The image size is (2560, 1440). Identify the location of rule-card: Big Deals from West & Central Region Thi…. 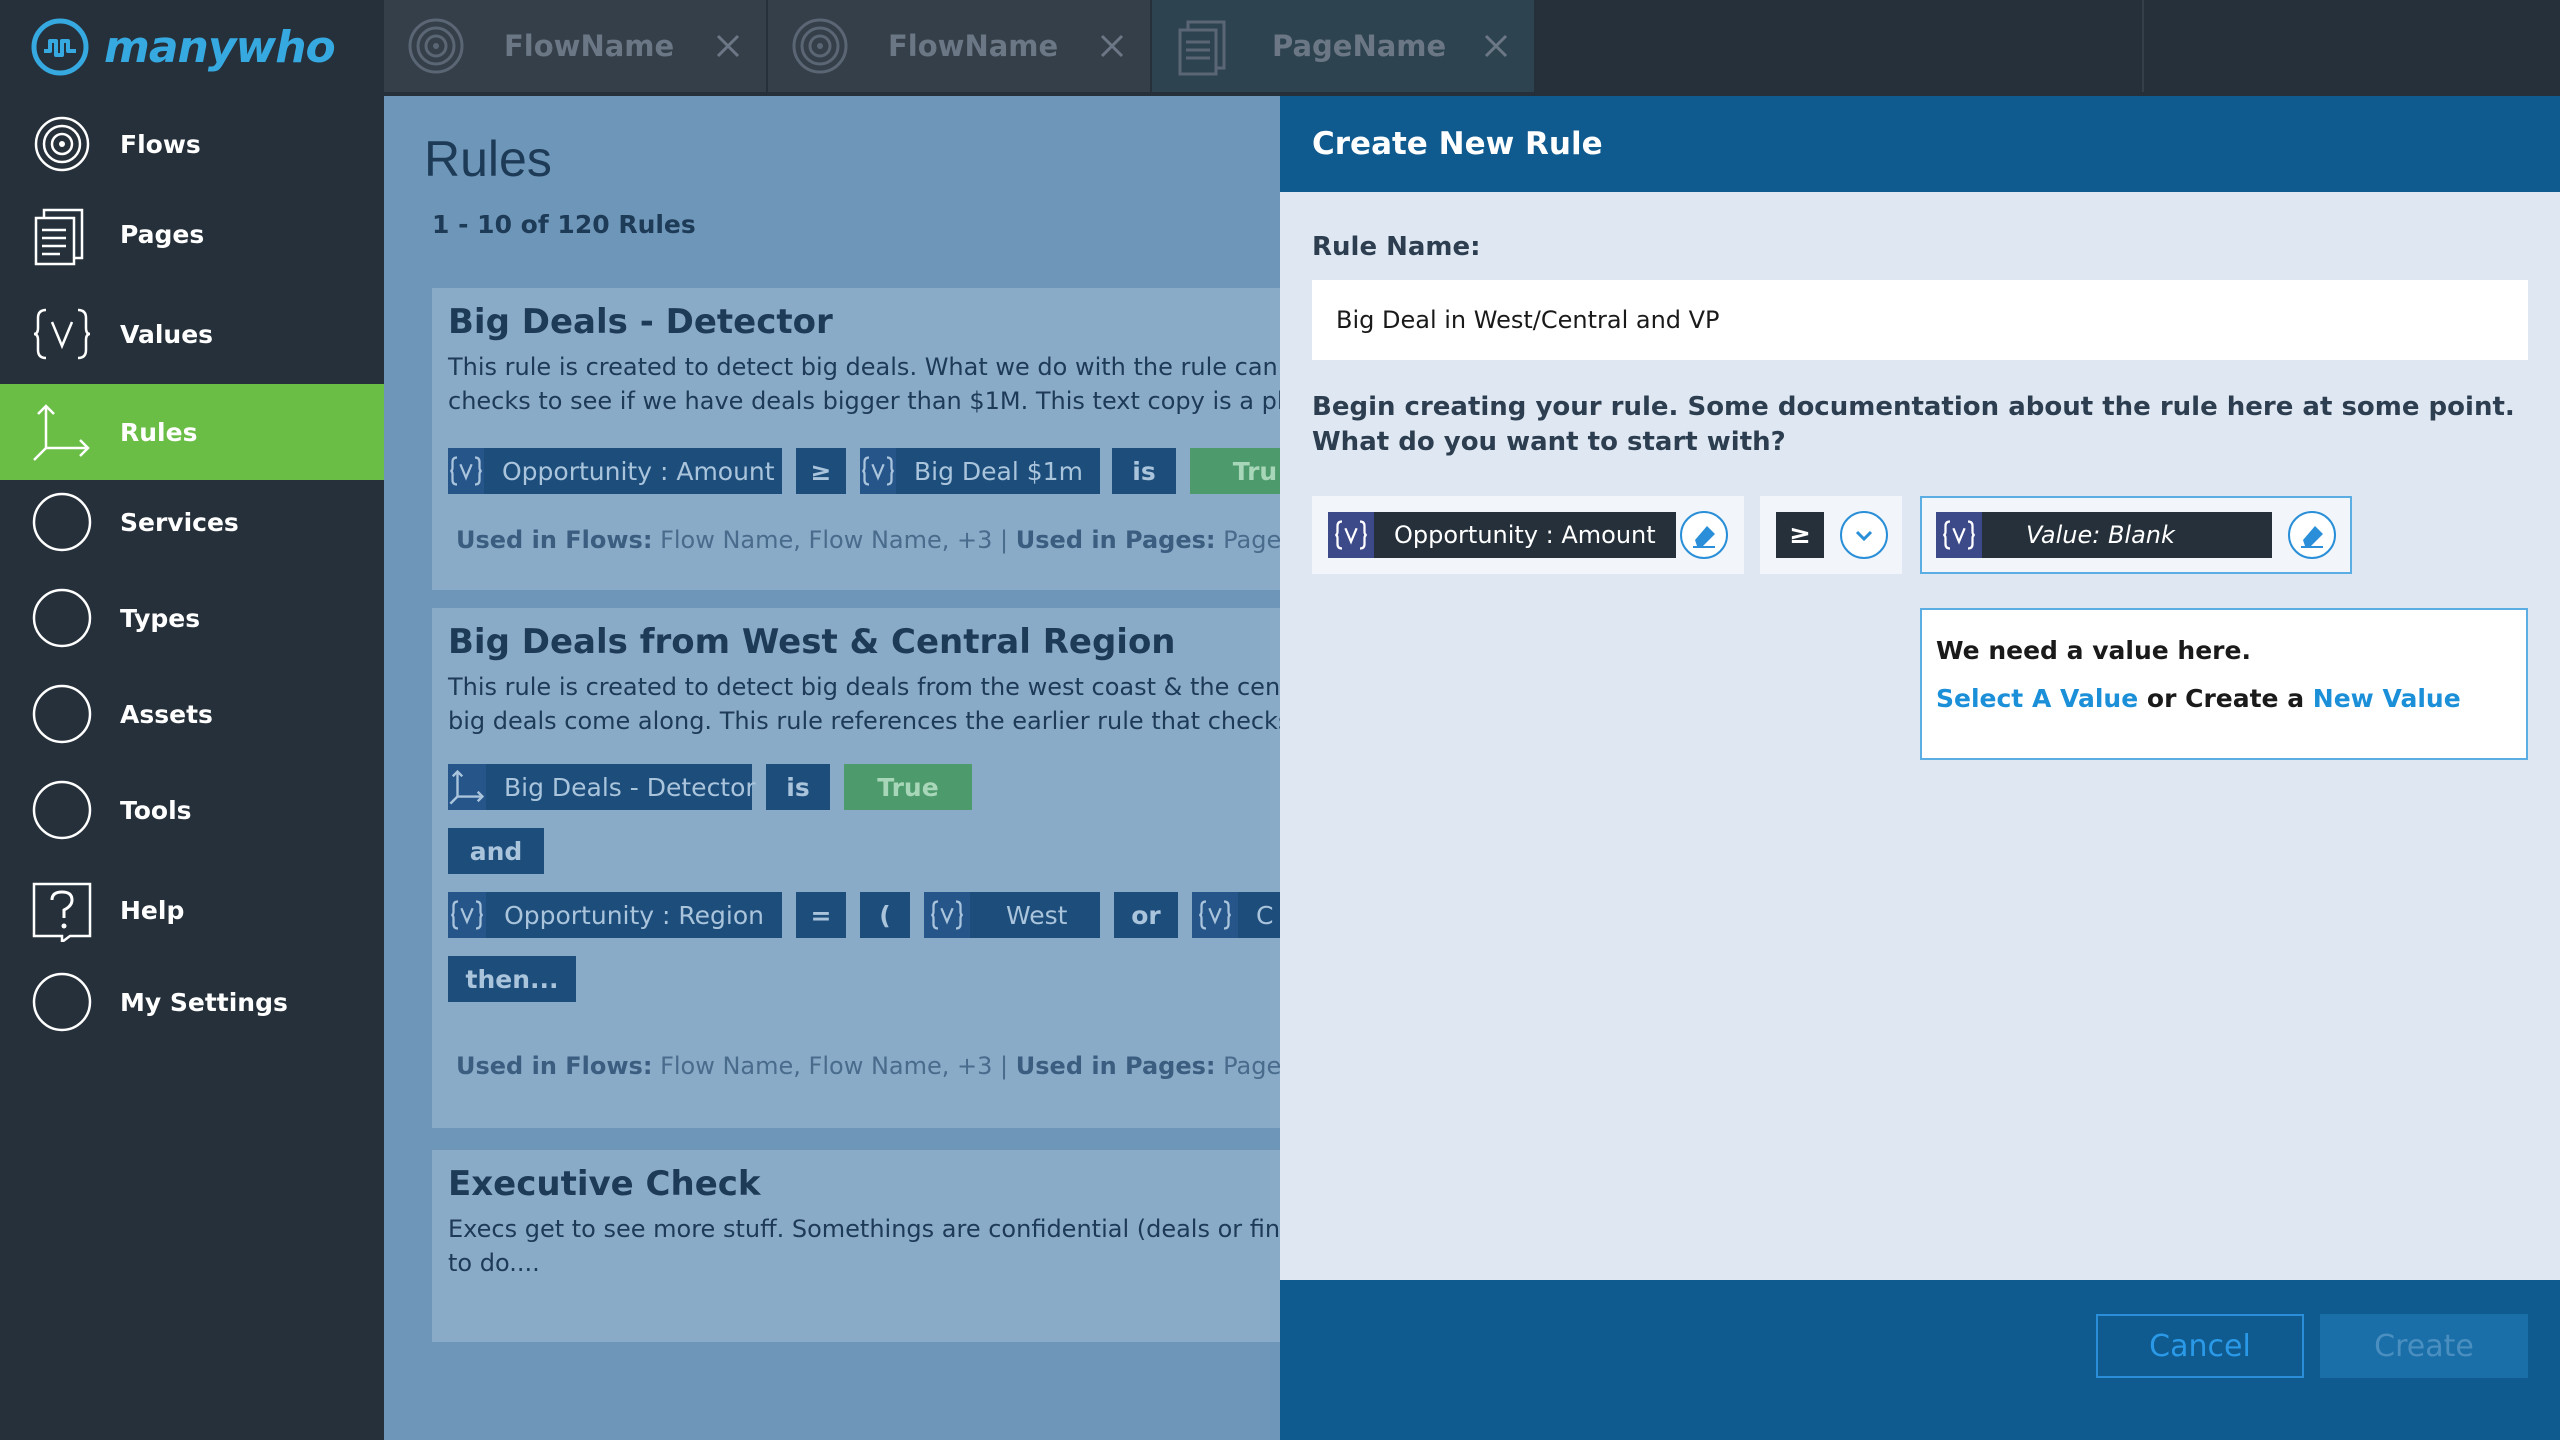
(858, 868).